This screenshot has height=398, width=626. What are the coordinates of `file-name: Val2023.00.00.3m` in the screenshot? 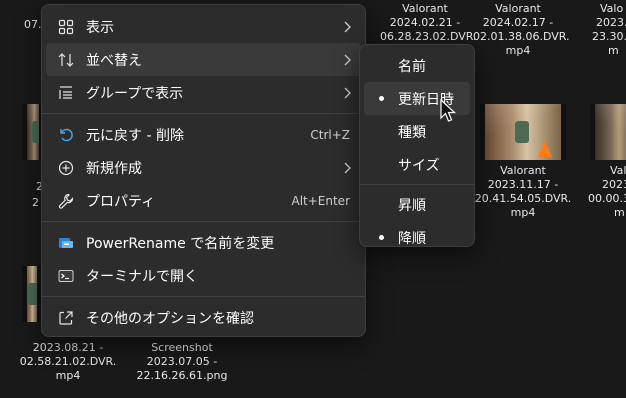 It's located at (607, 191).